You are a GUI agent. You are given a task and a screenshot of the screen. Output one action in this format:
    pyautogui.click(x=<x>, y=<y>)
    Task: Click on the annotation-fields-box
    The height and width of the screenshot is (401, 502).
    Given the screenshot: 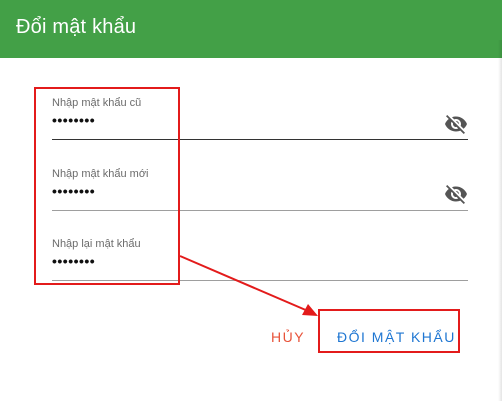 What is the action you would take?
    pyautogui.click(x=107, y=186)
    